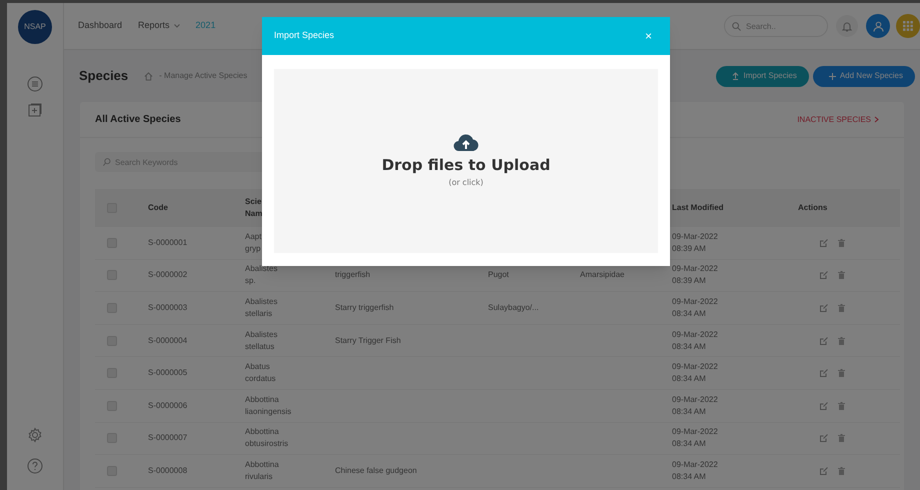 The height and width of the screenshot is (490, 920). What do you see at coordinates (603, 275) in the screenshot?
I see `table-cell-text: Amarsipidae` at bounding box center [603, 275].